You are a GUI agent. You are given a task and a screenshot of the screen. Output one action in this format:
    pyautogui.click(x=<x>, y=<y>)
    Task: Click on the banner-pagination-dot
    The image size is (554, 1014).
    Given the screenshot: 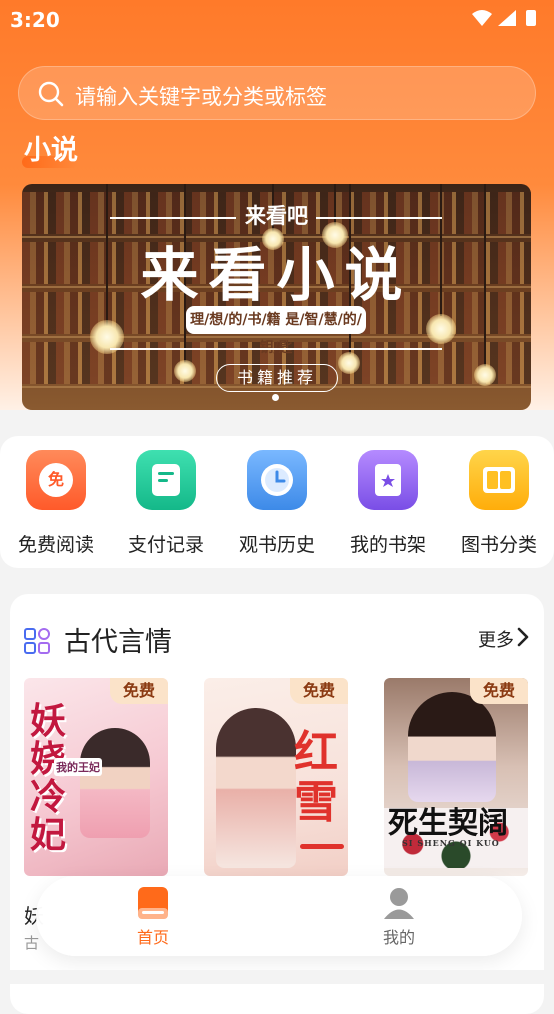 What is the action you would take?
    pyautogui.click(x=275, y=397)
    